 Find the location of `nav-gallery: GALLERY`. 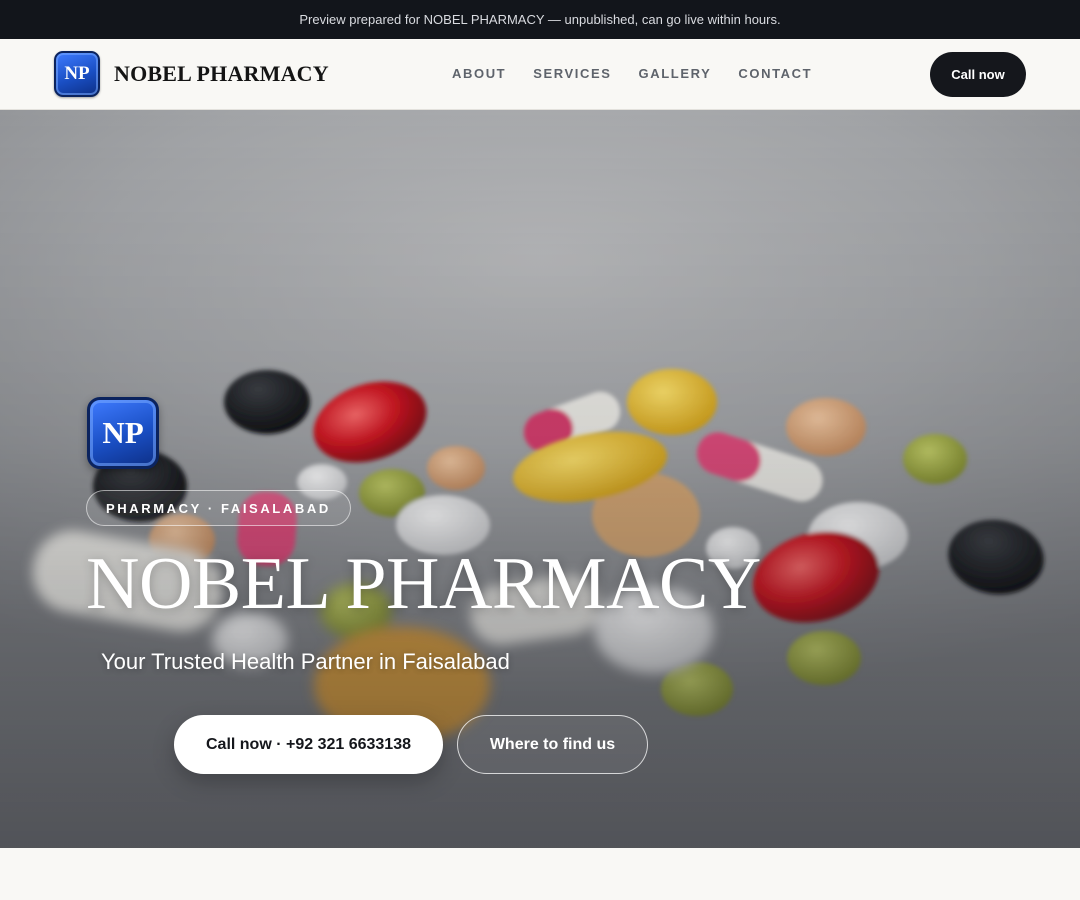

nav-gallery: GALLERY is located at coordinates (675, 73).